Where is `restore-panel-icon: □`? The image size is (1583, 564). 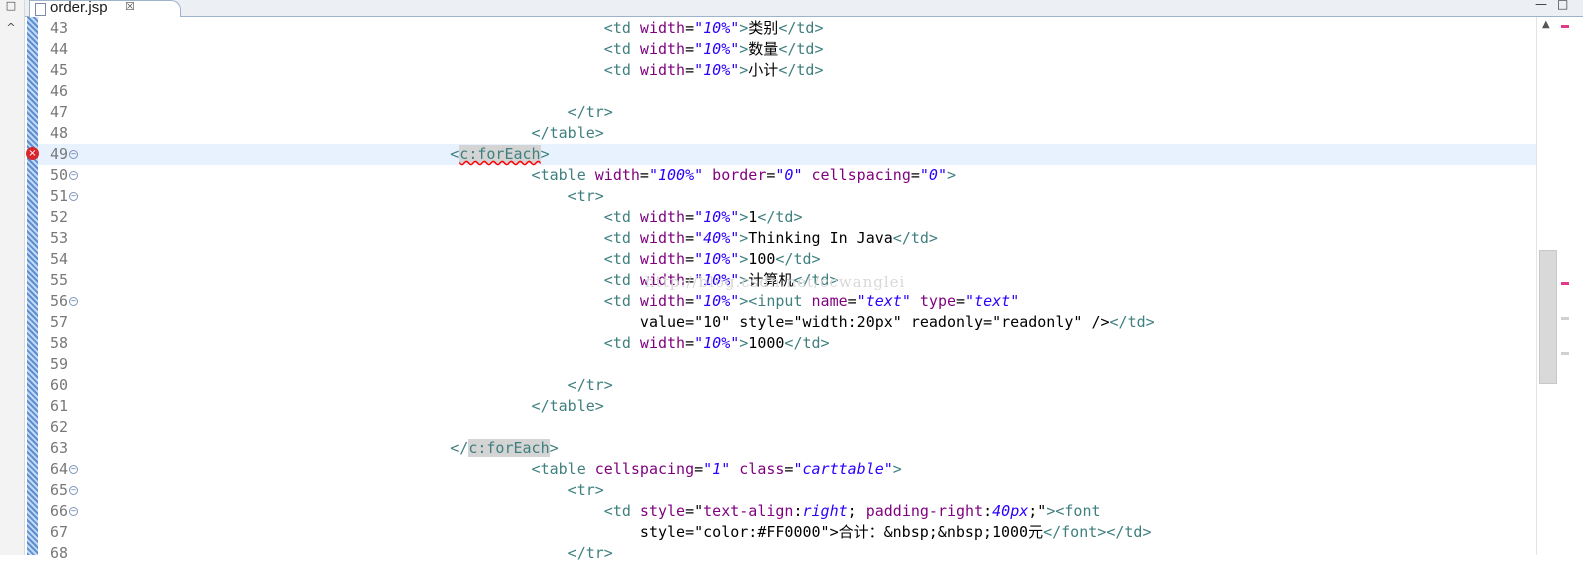
restore-panel-icon: □ is located at coordinates (11, 6).